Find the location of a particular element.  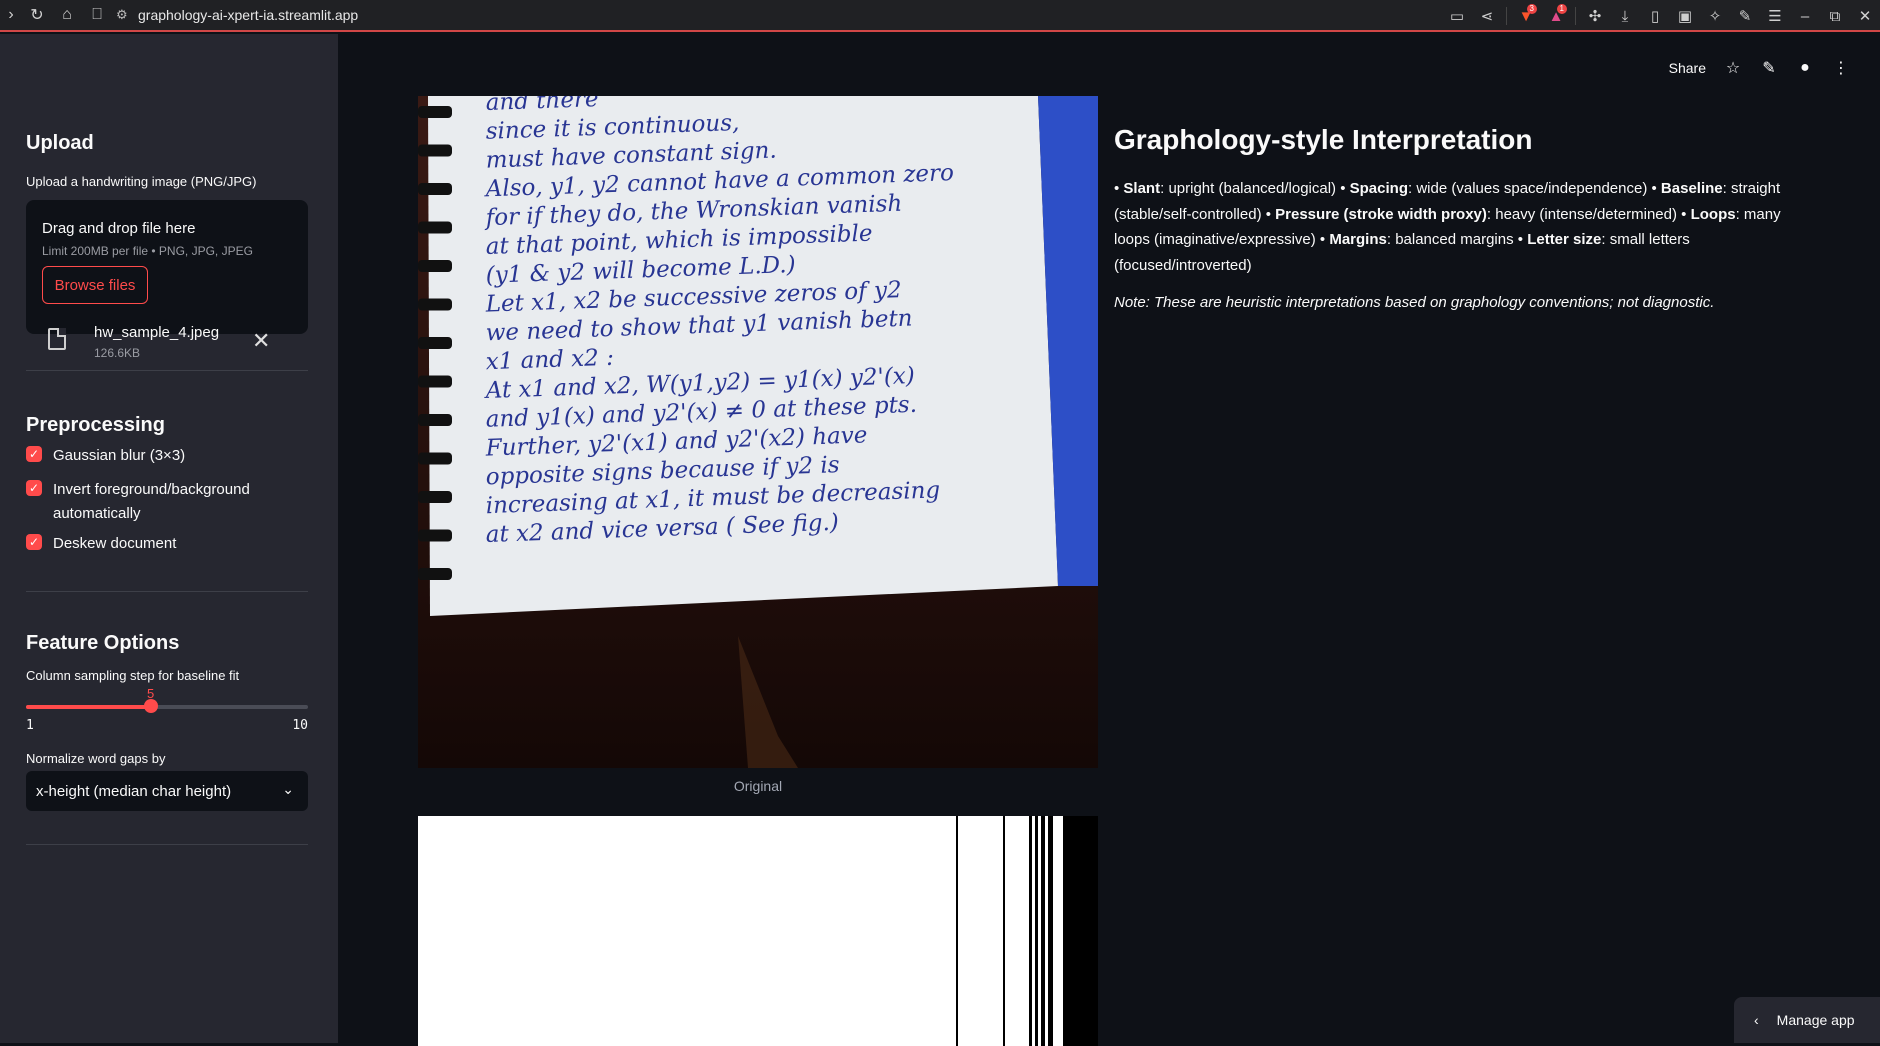

uploaded-file: hw_sample_4.jpeg 126.6KB ✕ is located at coordinates (167, 341).